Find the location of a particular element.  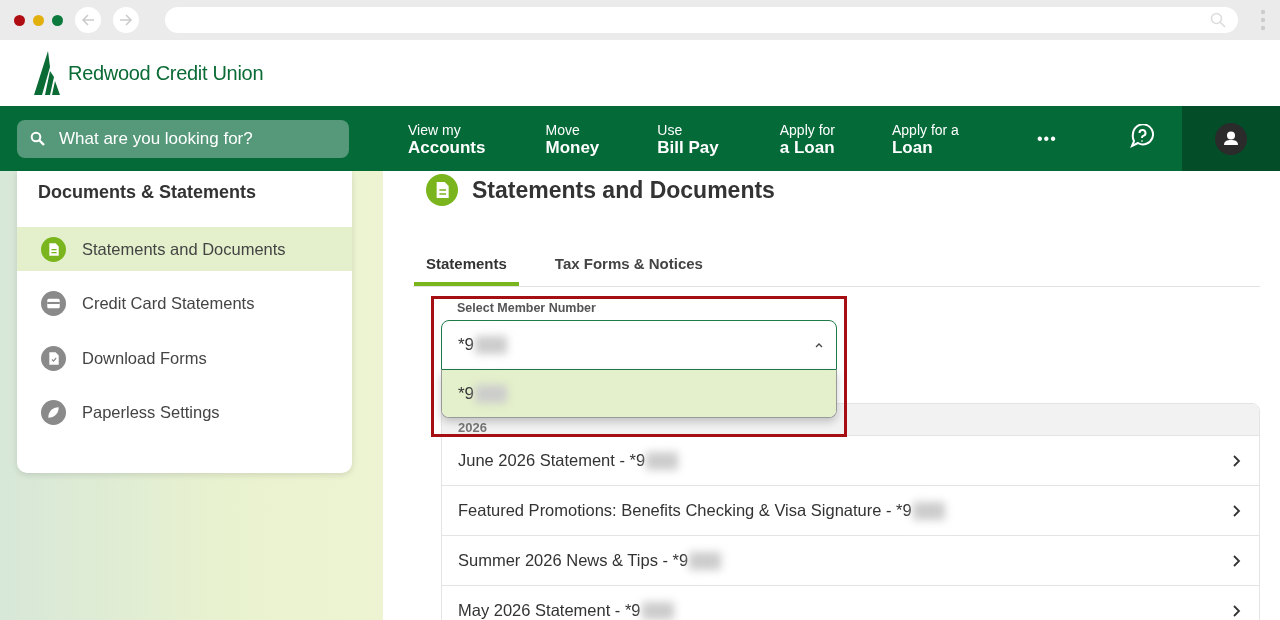

forward-button is located at coordinates (126, 20).